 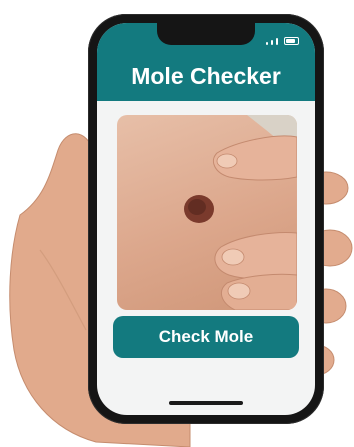 I want to click on skin-photo-image, so click(x=240, y=212).